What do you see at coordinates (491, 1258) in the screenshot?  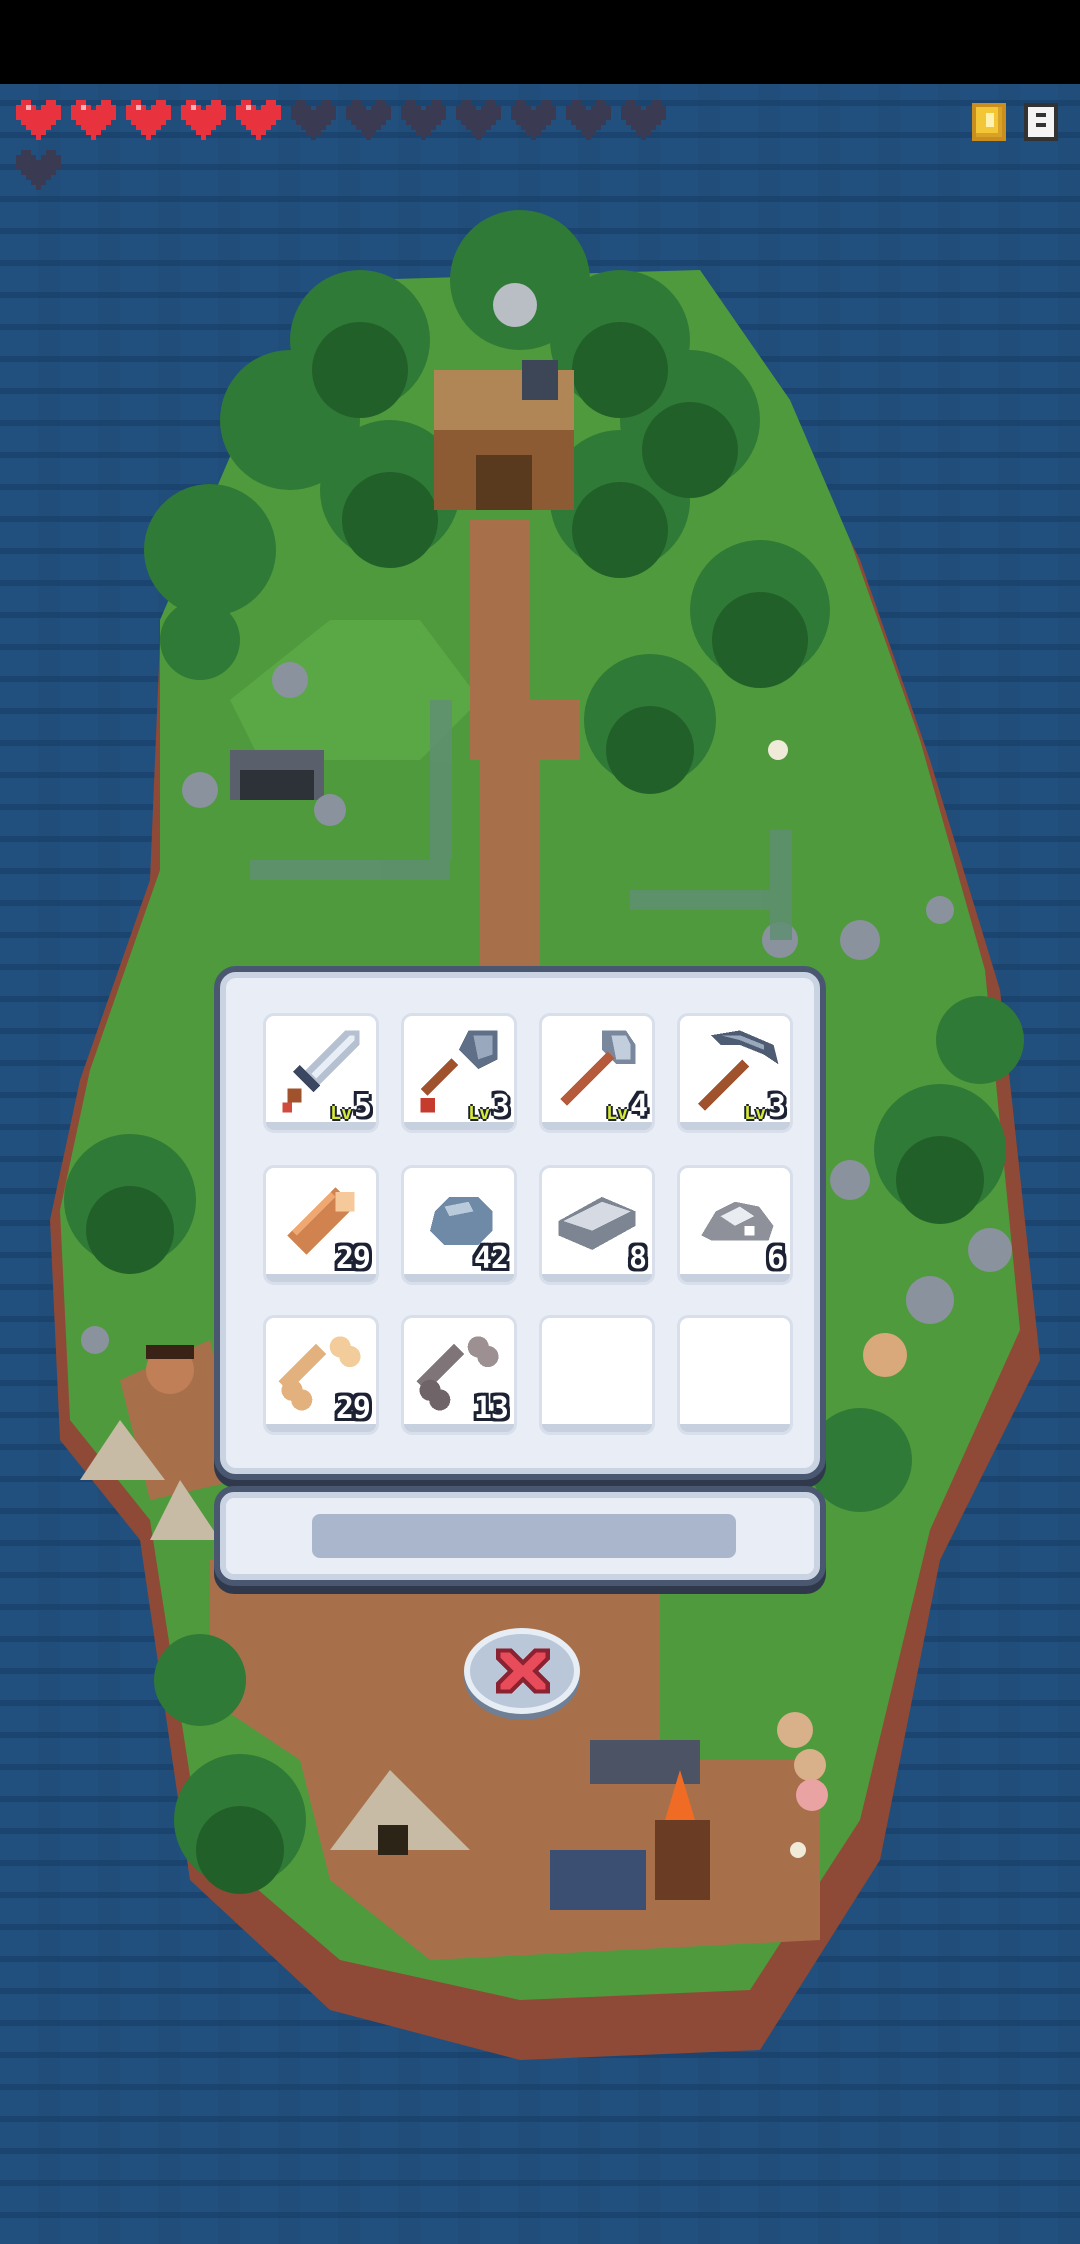 I see `item-quantity: 42` at bounding box center [491, 1258].